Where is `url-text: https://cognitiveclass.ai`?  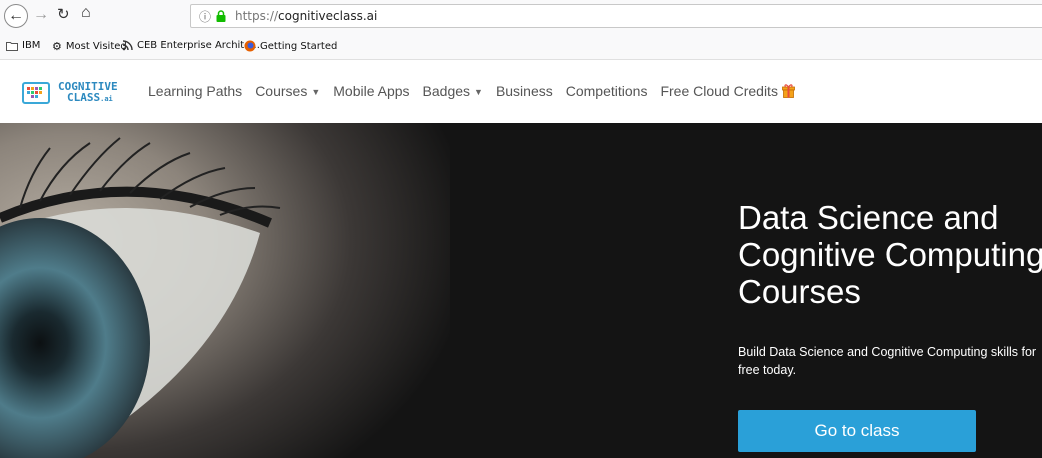 url-text: https://cognitiveclass.ai is located at coordinates (306, 16).